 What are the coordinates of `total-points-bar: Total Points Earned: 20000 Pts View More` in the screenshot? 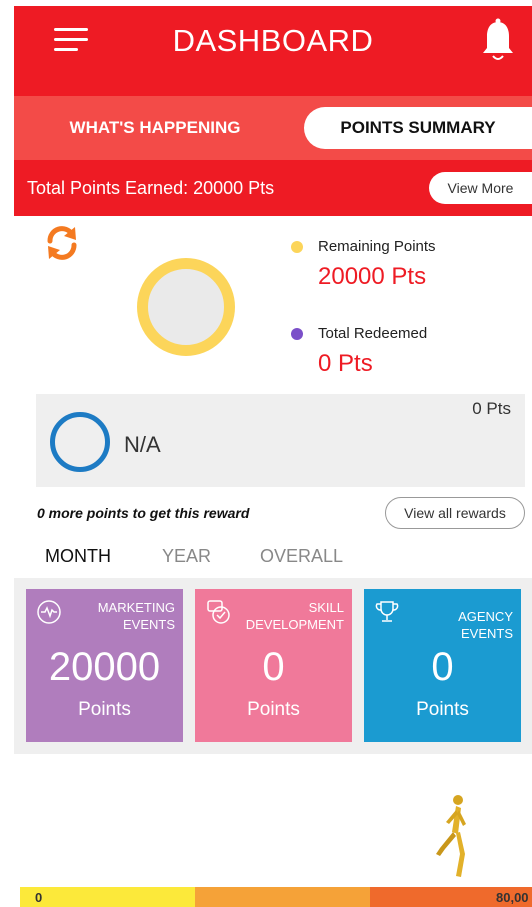 It's located at (273, 188).